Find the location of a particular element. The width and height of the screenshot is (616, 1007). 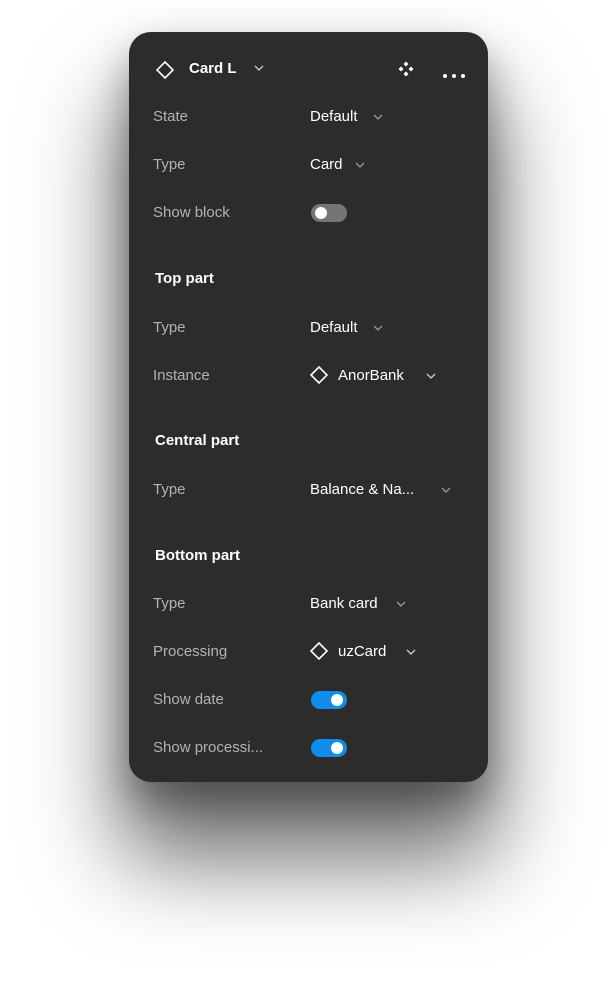

state-label: State is located at coordinates (171, 116).